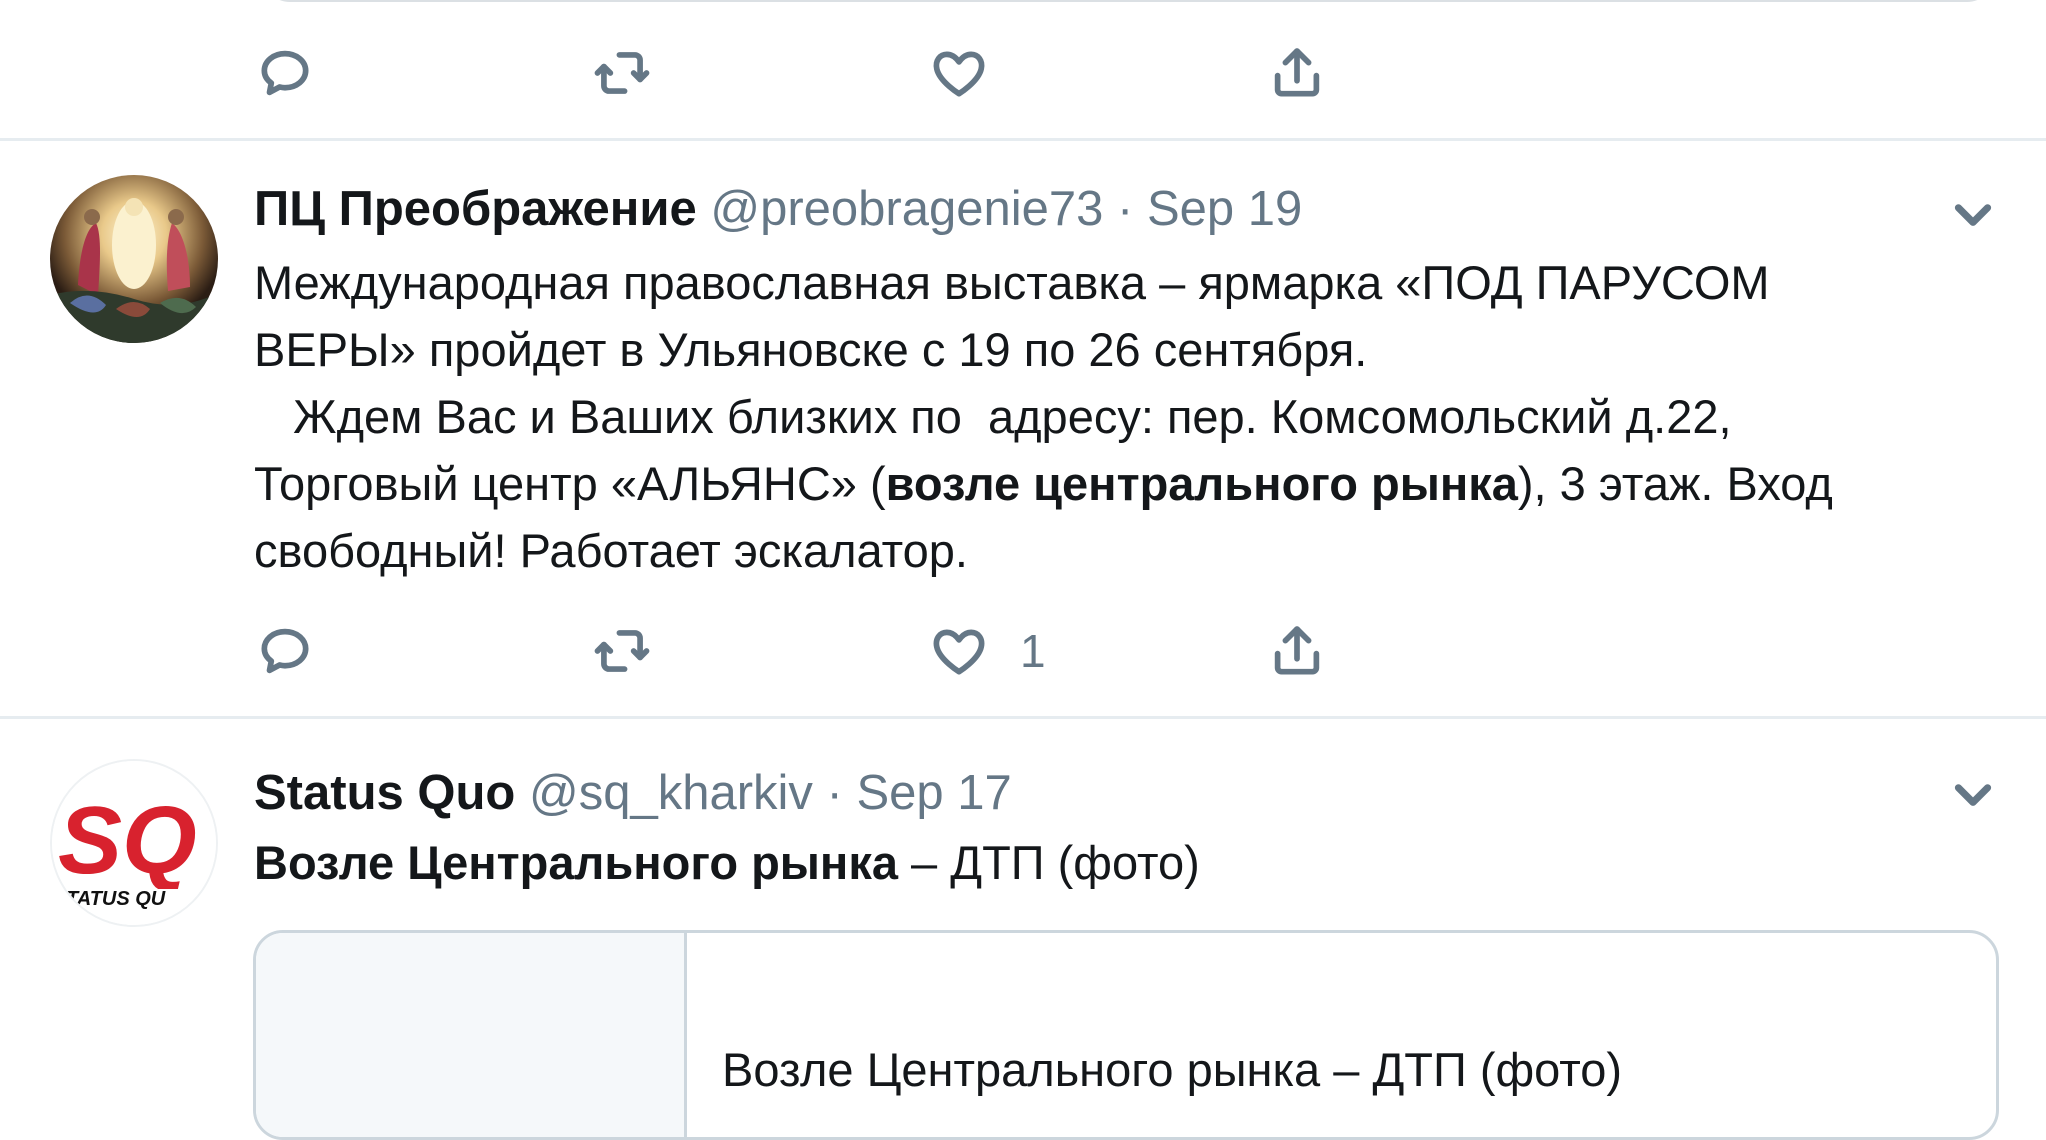  I want to click on tweet-text-line: Возле Центрального рынка – ДТП (фото), so click(727, 862).